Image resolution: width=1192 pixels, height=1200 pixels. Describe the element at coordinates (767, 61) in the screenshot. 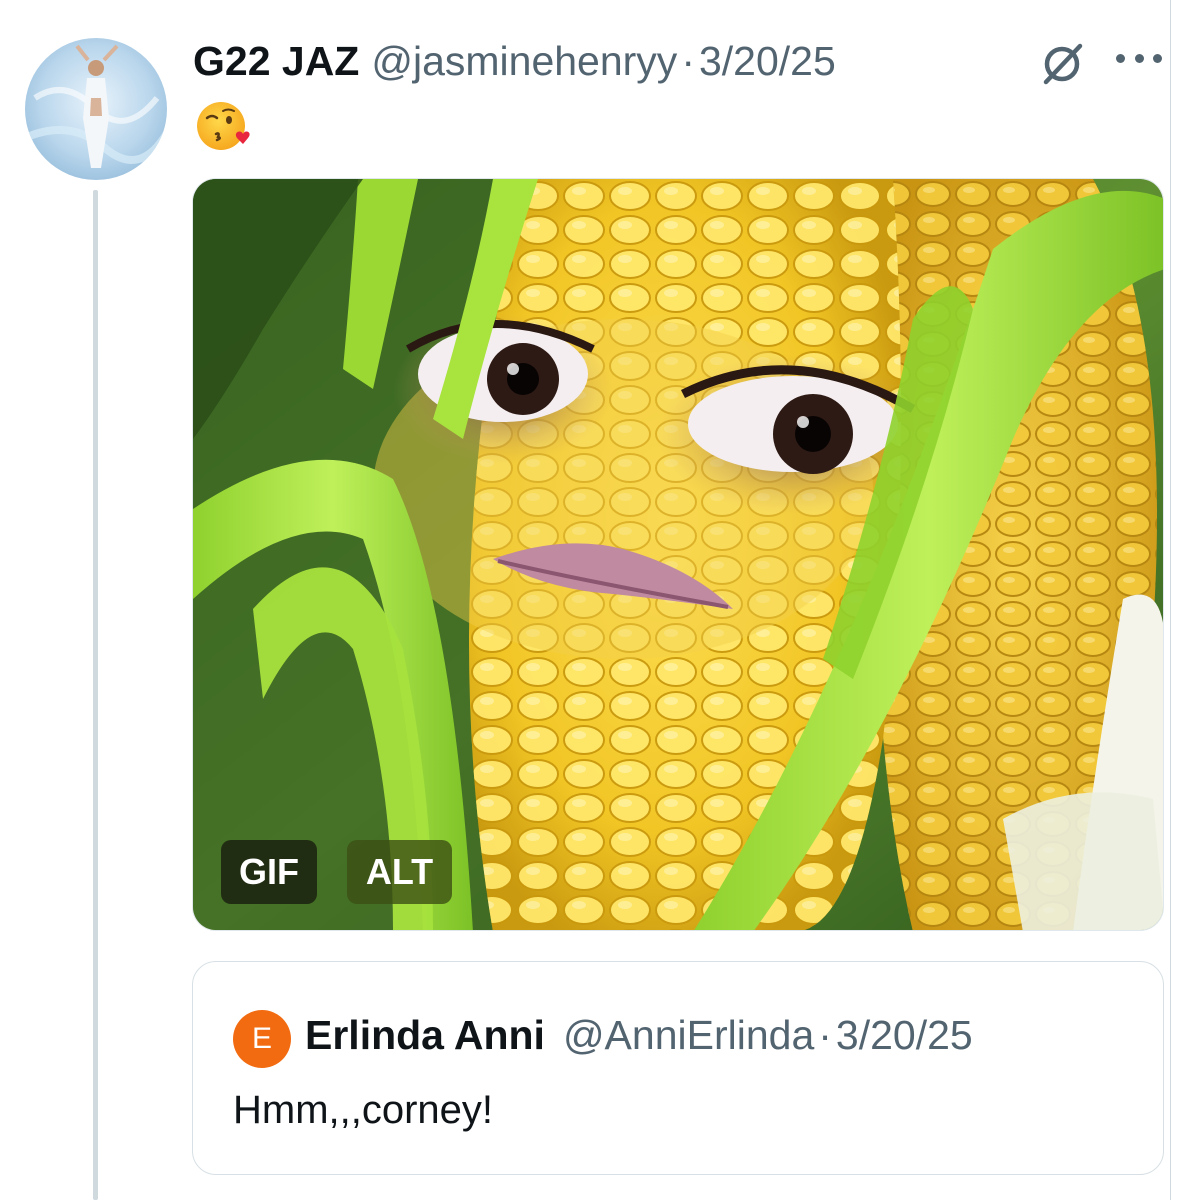

I see `tweet-date: 3/20/25` at that location.